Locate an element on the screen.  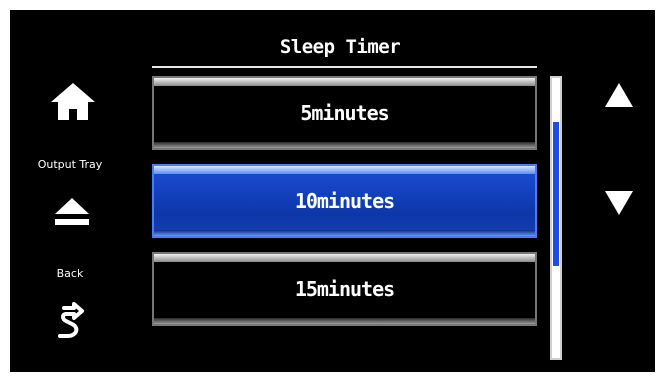
list-item-selected: 10minutes is located at coordinates (344, 201).